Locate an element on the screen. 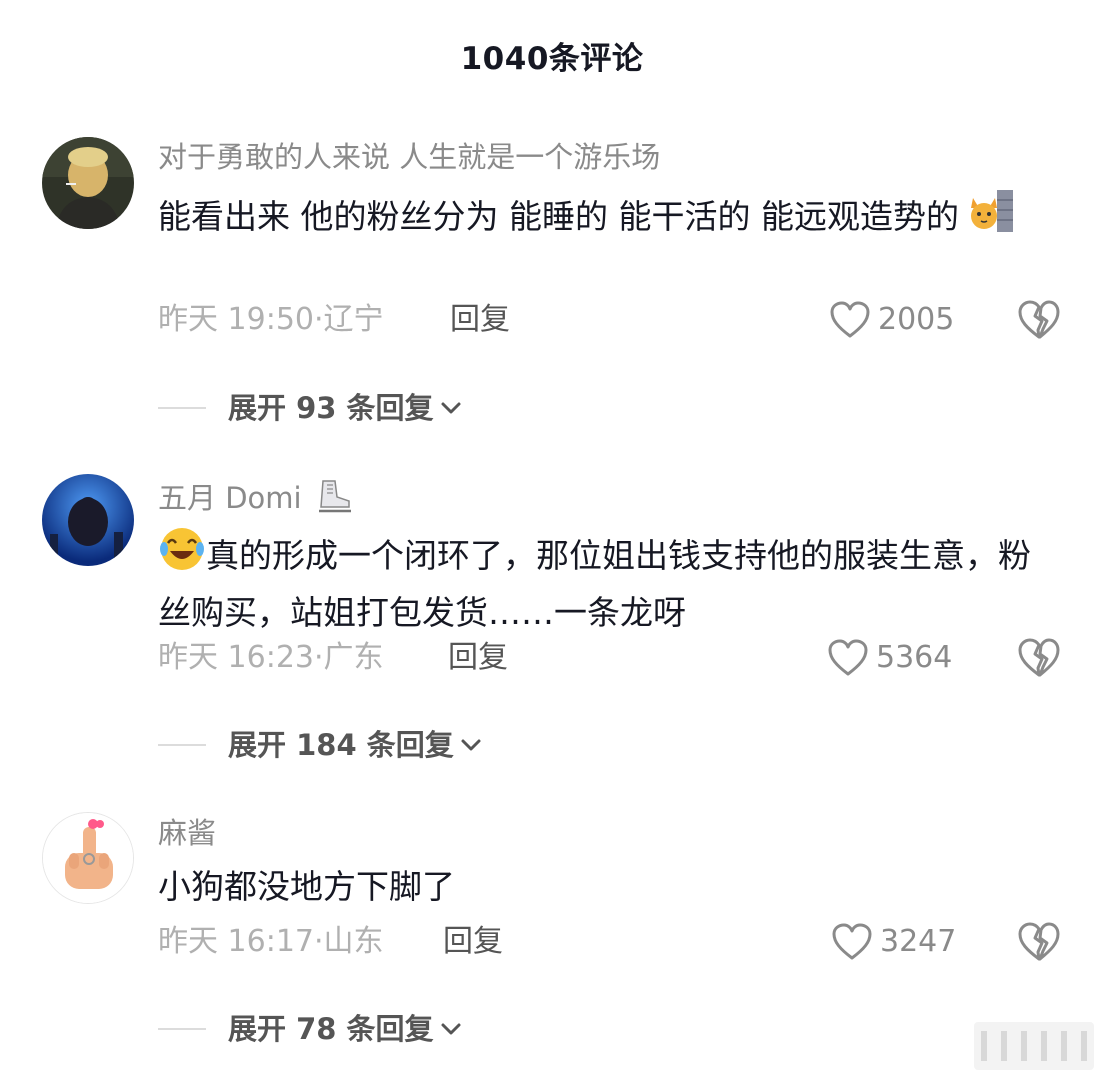 This screenshot has height=1080, width=1104. like-button: 5364 is located at coordinates (890, 658).